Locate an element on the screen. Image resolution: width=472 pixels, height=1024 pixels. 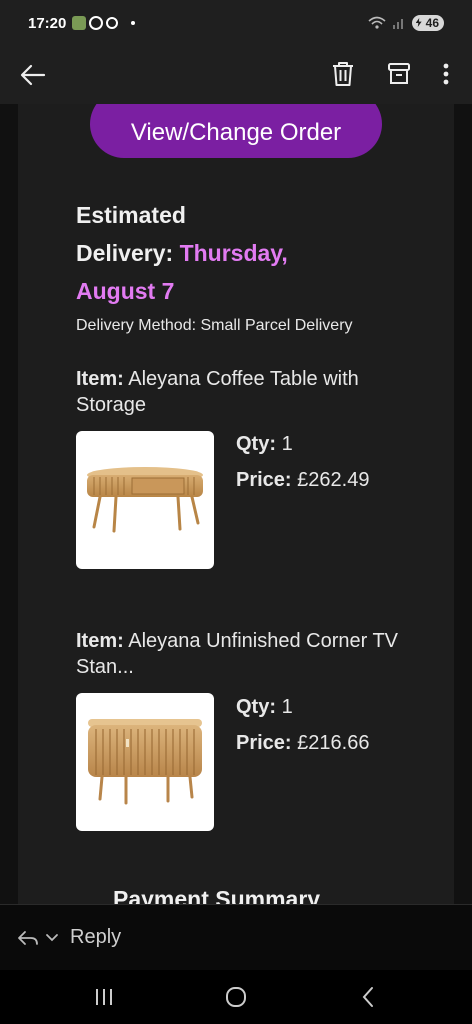
tv-stand-image is located at coordinates (145, 762).